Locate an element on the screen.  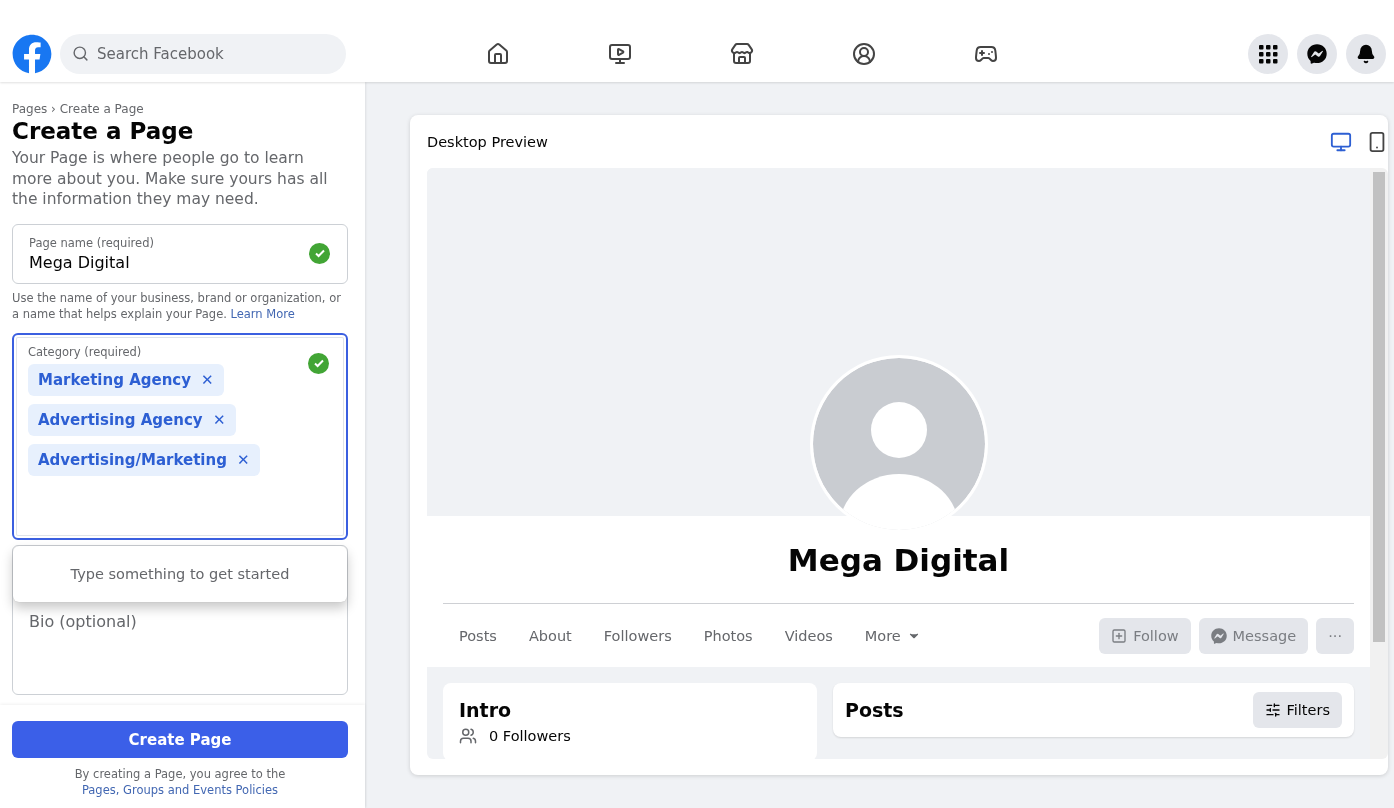
view-toggle is located at coordinates (1341, 141).